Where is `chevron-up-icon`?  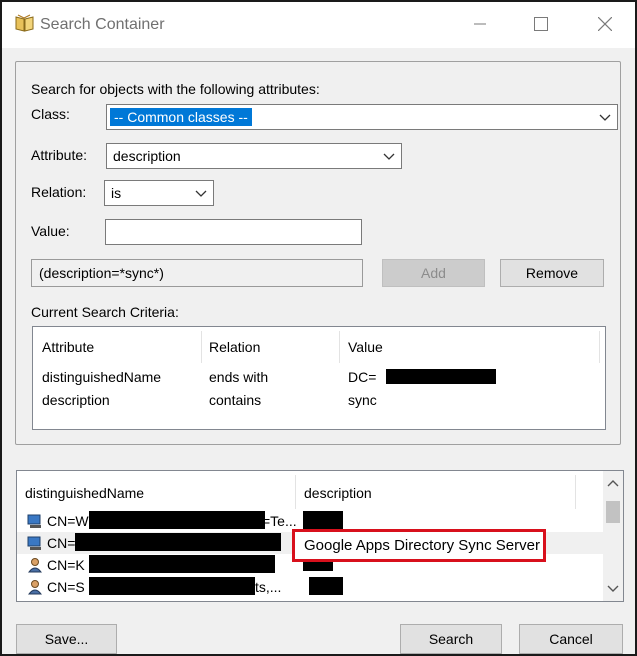
chevron-up-icon is located at coordinates (613, 483).